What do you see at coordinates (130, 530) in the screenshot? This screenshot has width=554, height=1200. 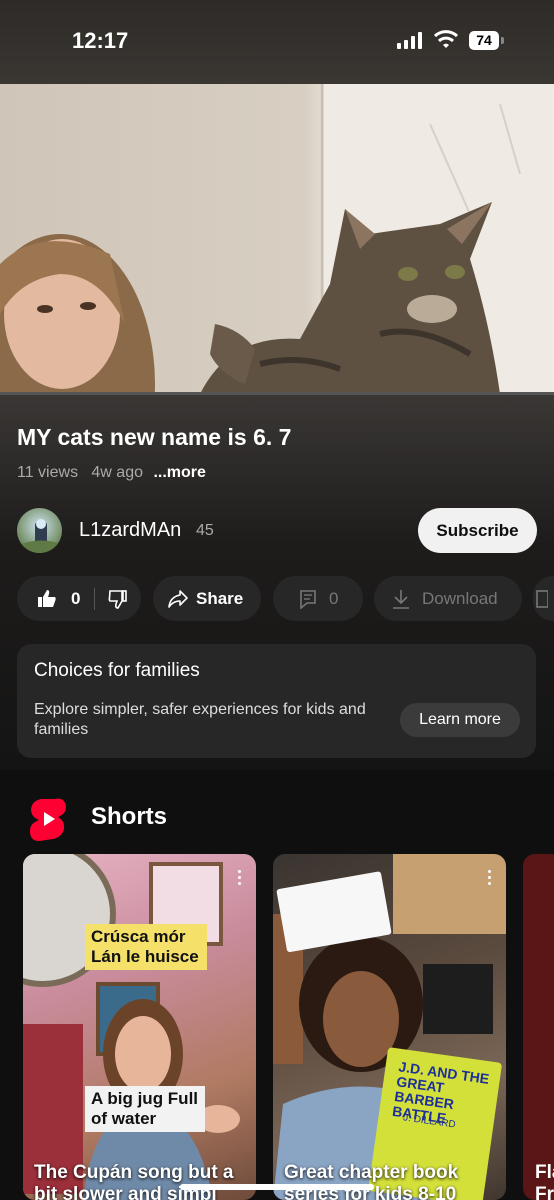 I see `channel-name: L1zardMAn` at bounding box center [130, 530].